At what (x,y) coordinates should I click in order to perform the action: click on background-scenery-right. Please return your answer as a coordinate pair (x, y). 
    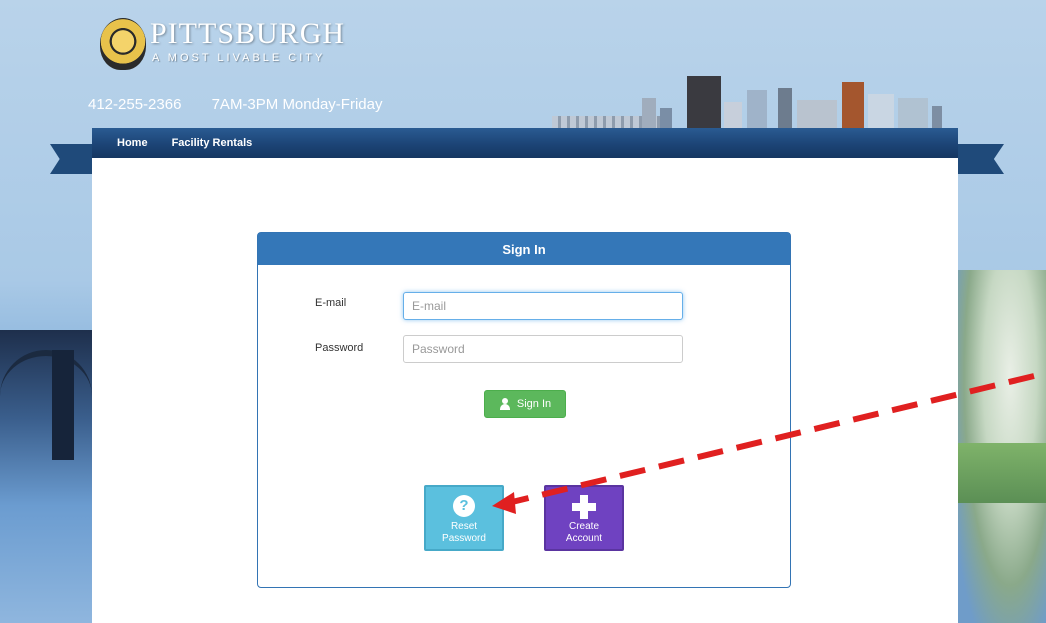
    Looking at the image, I should click on (1001, 446).